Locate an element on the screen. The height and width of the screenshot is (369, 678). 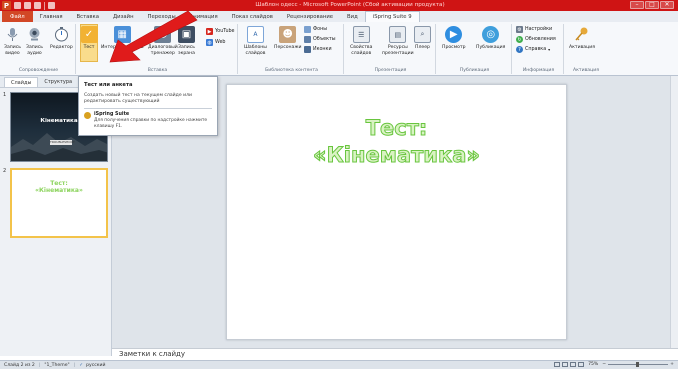
close-button: ✕ is located at coordinates (667, 5).